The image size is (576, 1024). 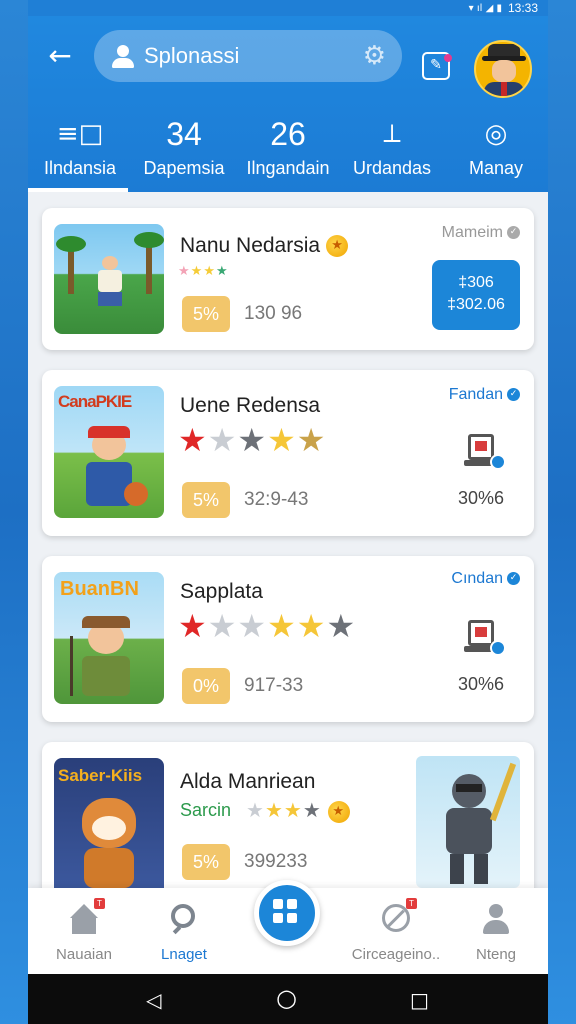 I want to click on nav-label: Nteng, so click(x=496, y=954).